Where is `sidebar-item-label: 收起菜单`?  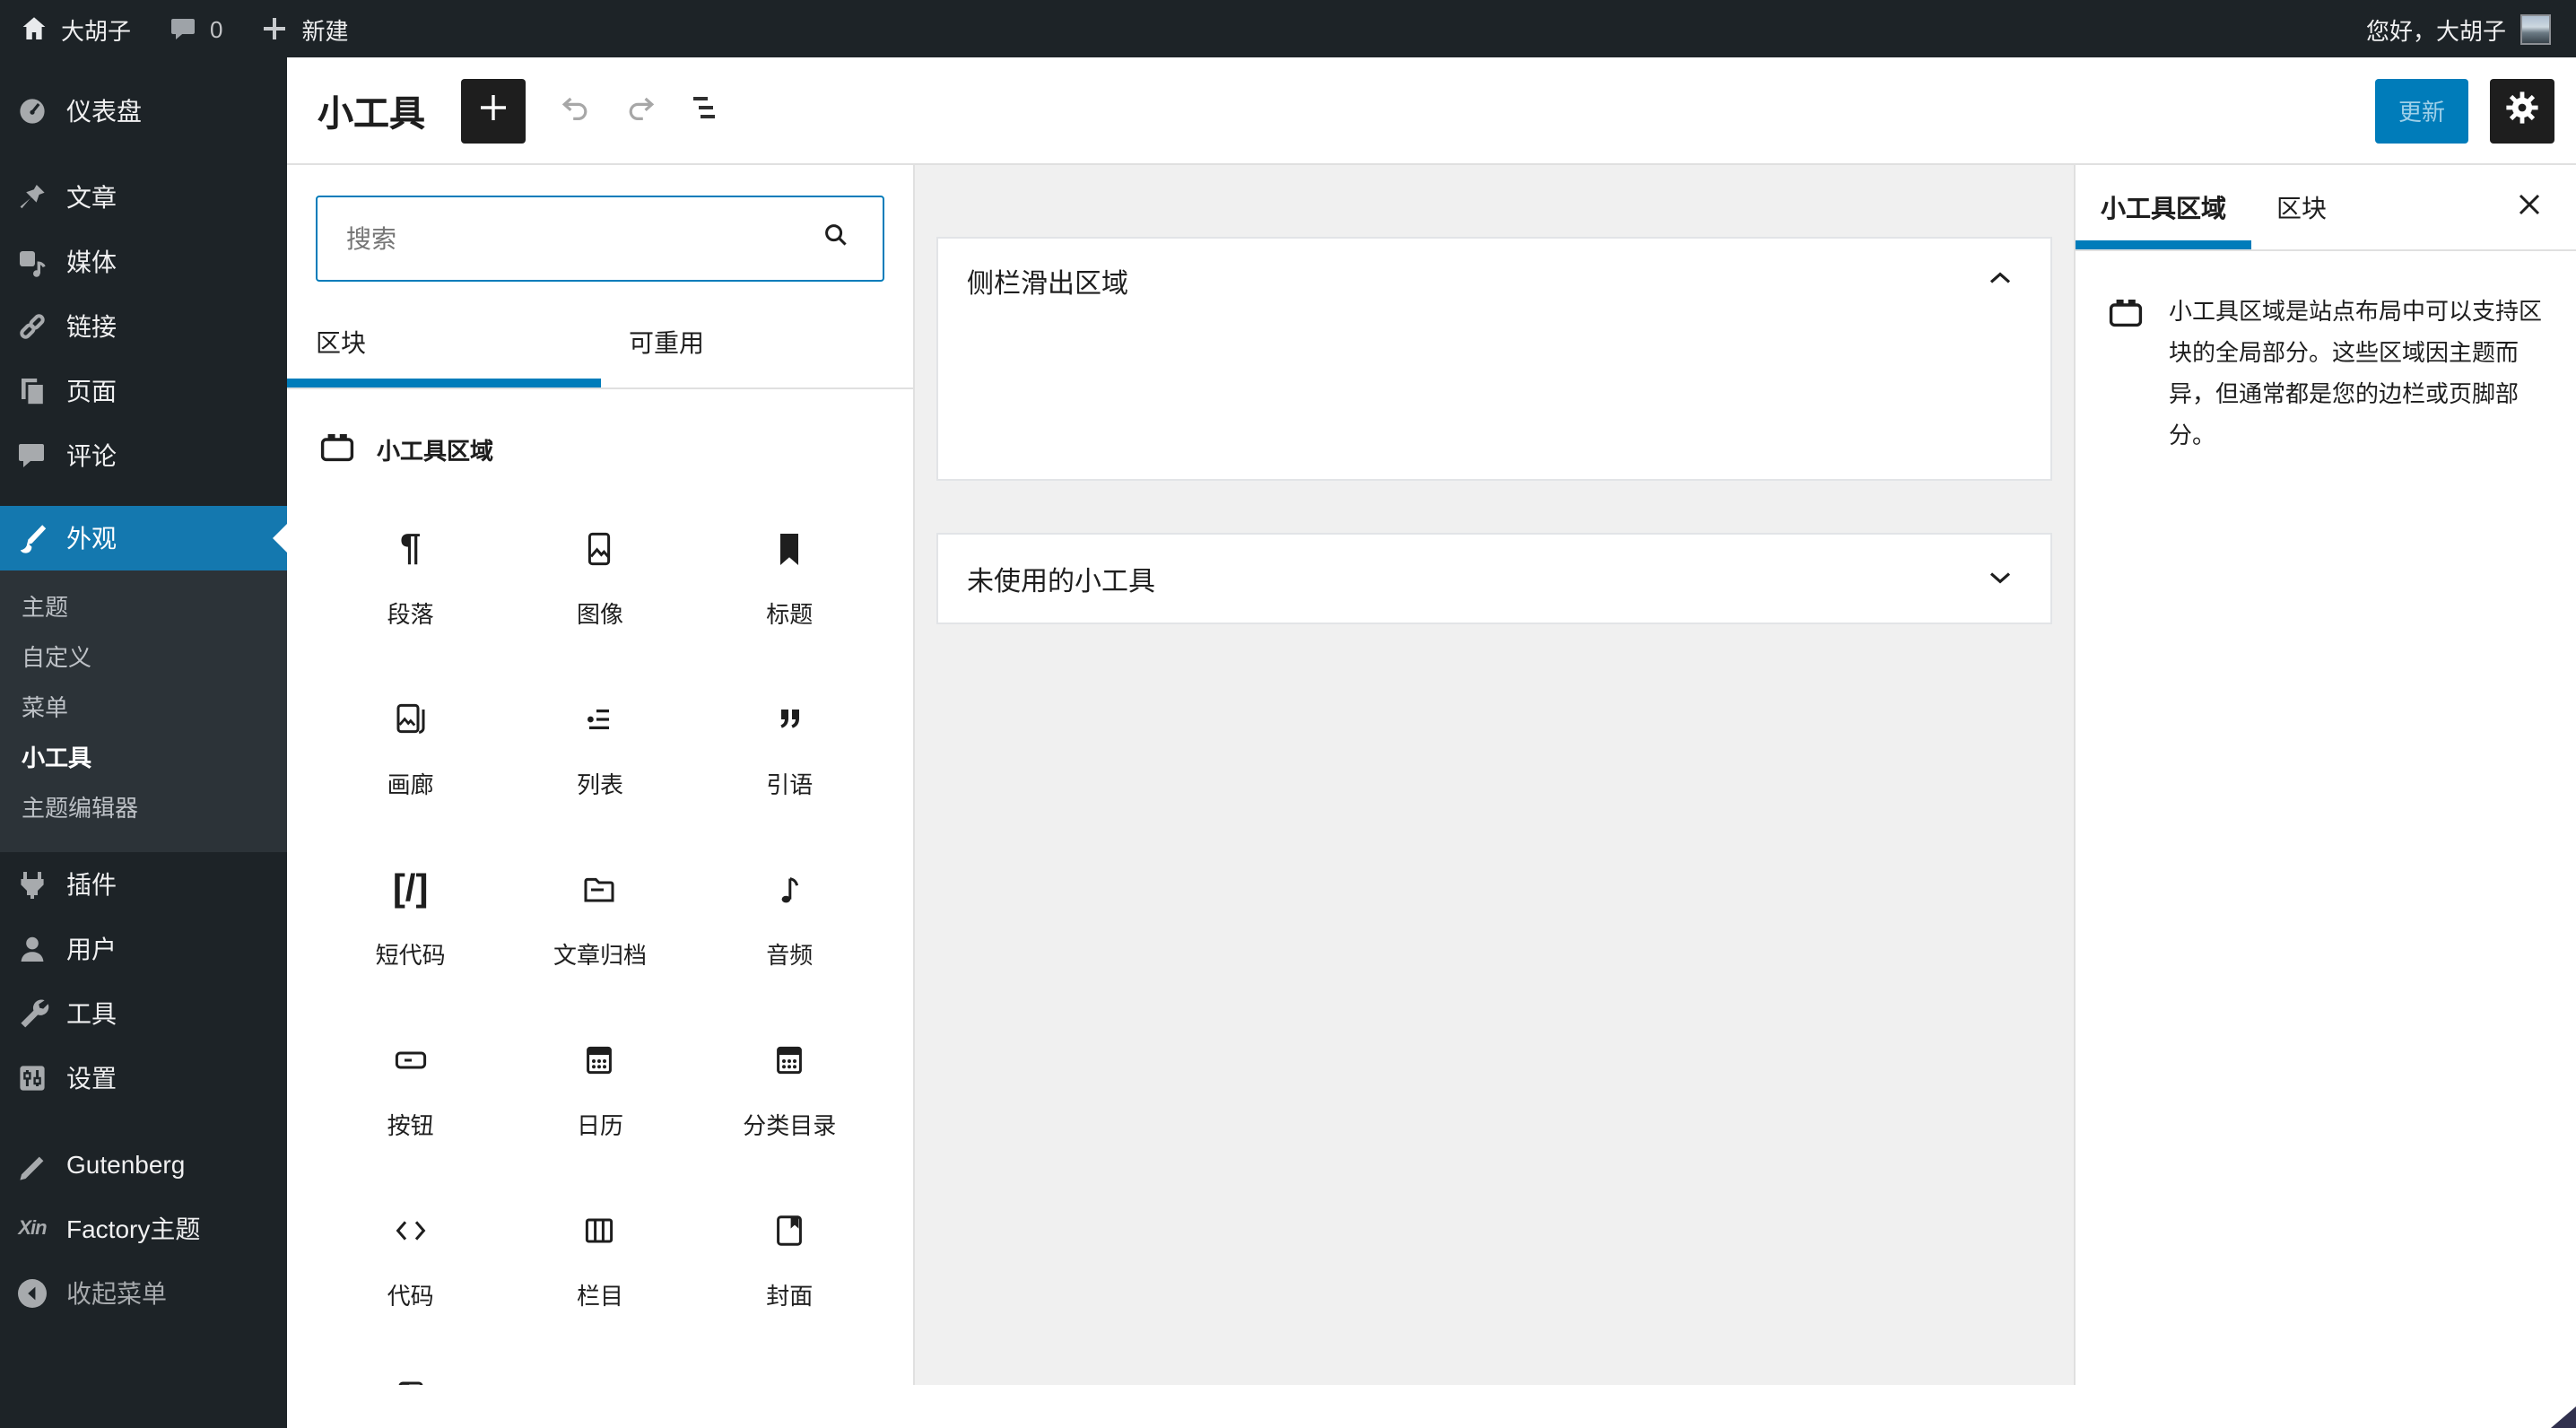
sidebar-item-label: 收起菜单 is located at coordinates (116, 1294).